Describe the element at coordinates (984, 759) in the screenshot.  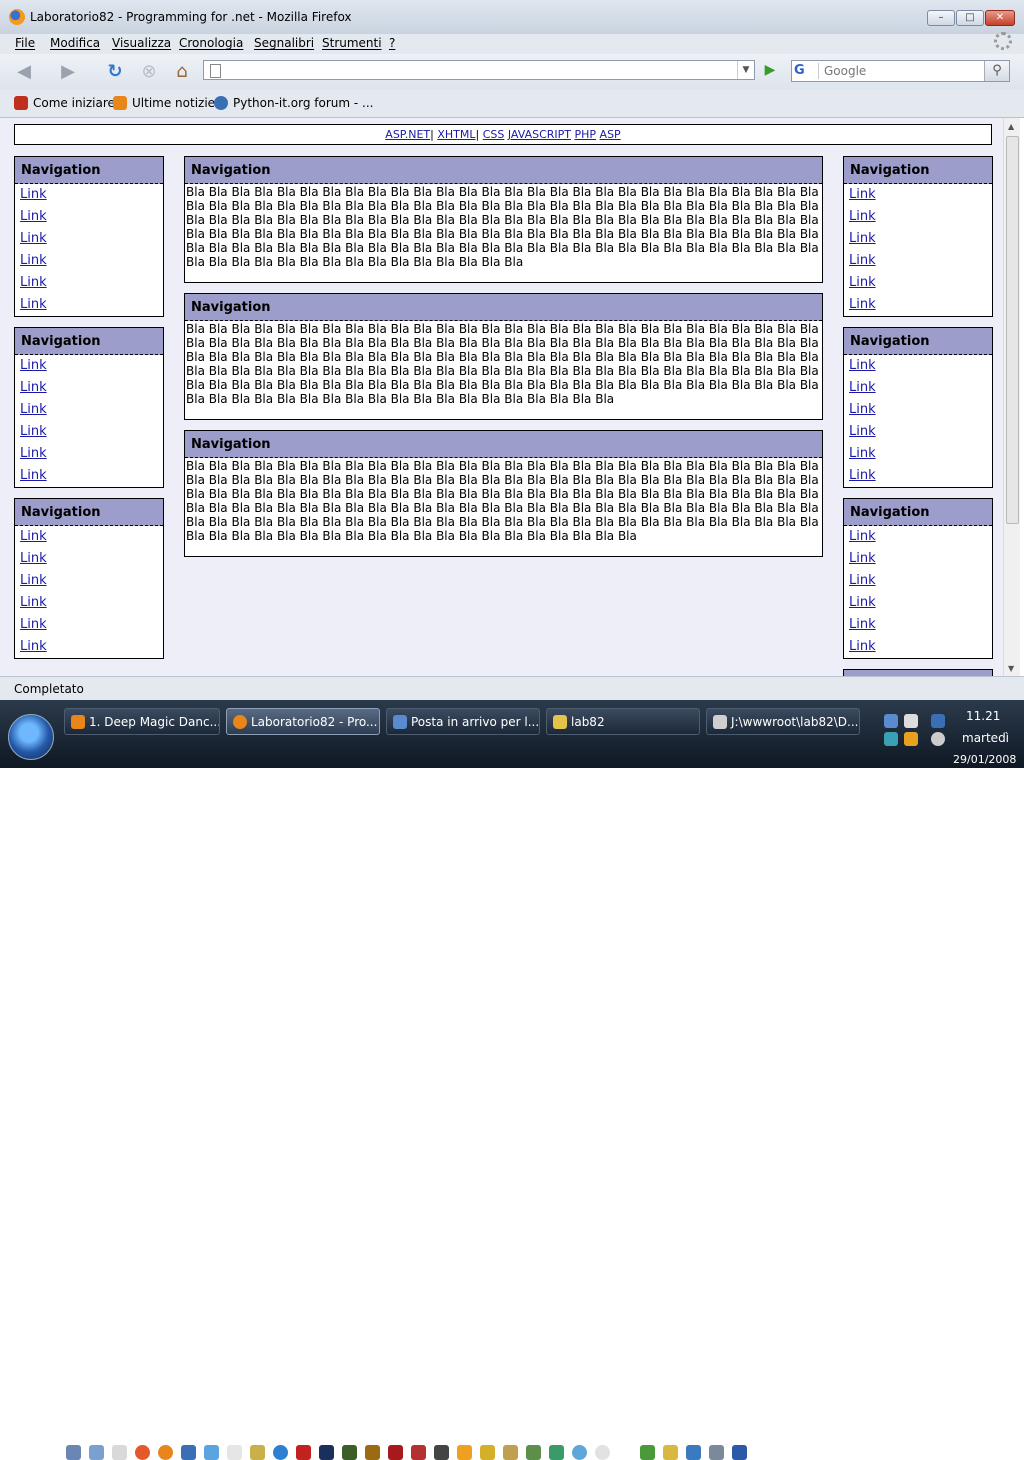
I see `clock-date: 29/01/2008` at that location.